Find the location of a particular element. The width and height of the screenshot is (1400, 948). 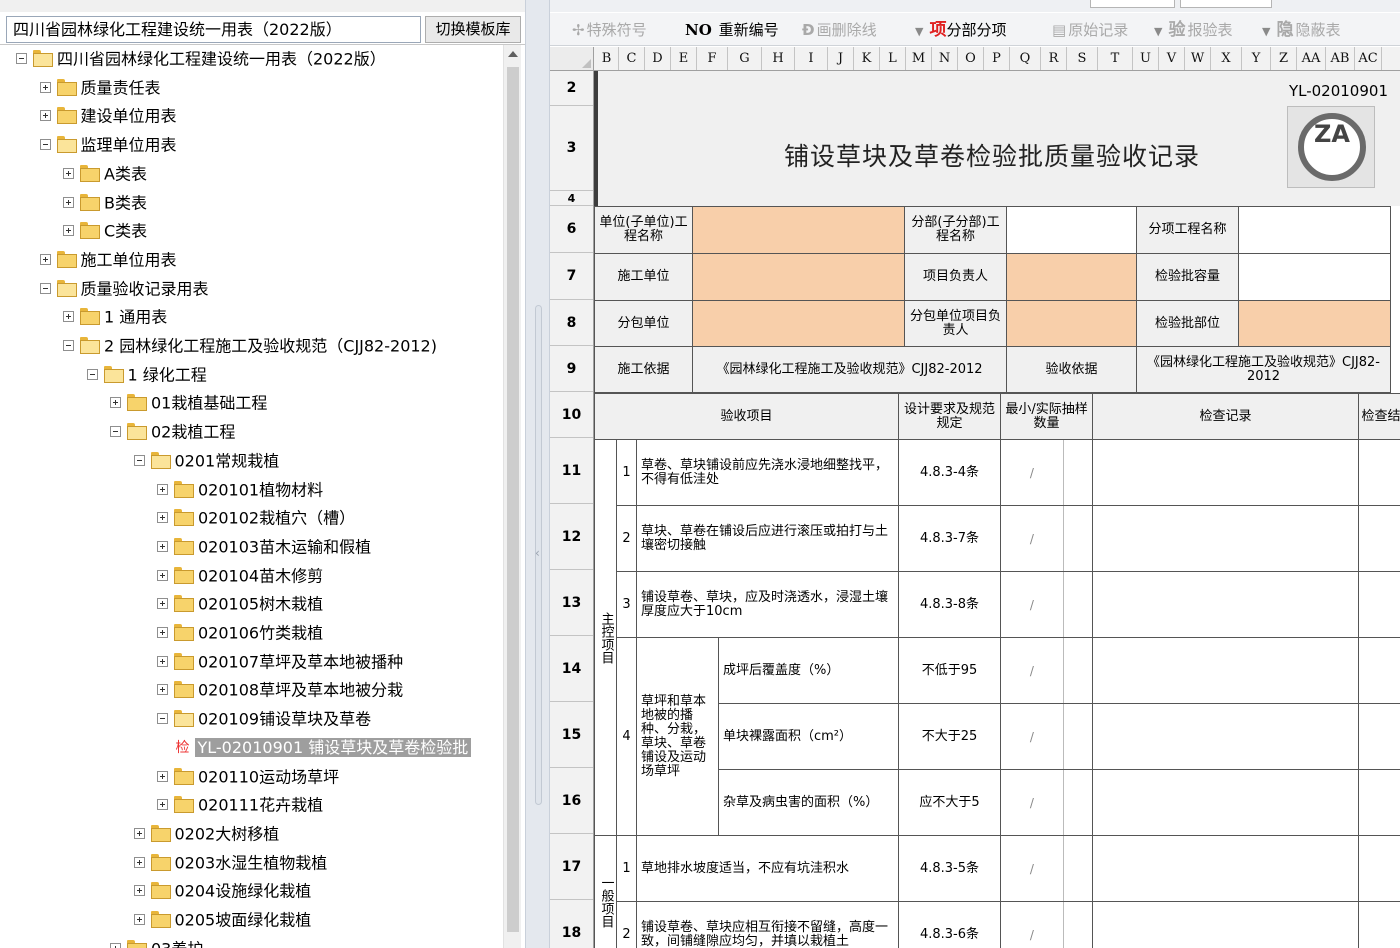

row-header: 8 is located at coordinates (571, 323).